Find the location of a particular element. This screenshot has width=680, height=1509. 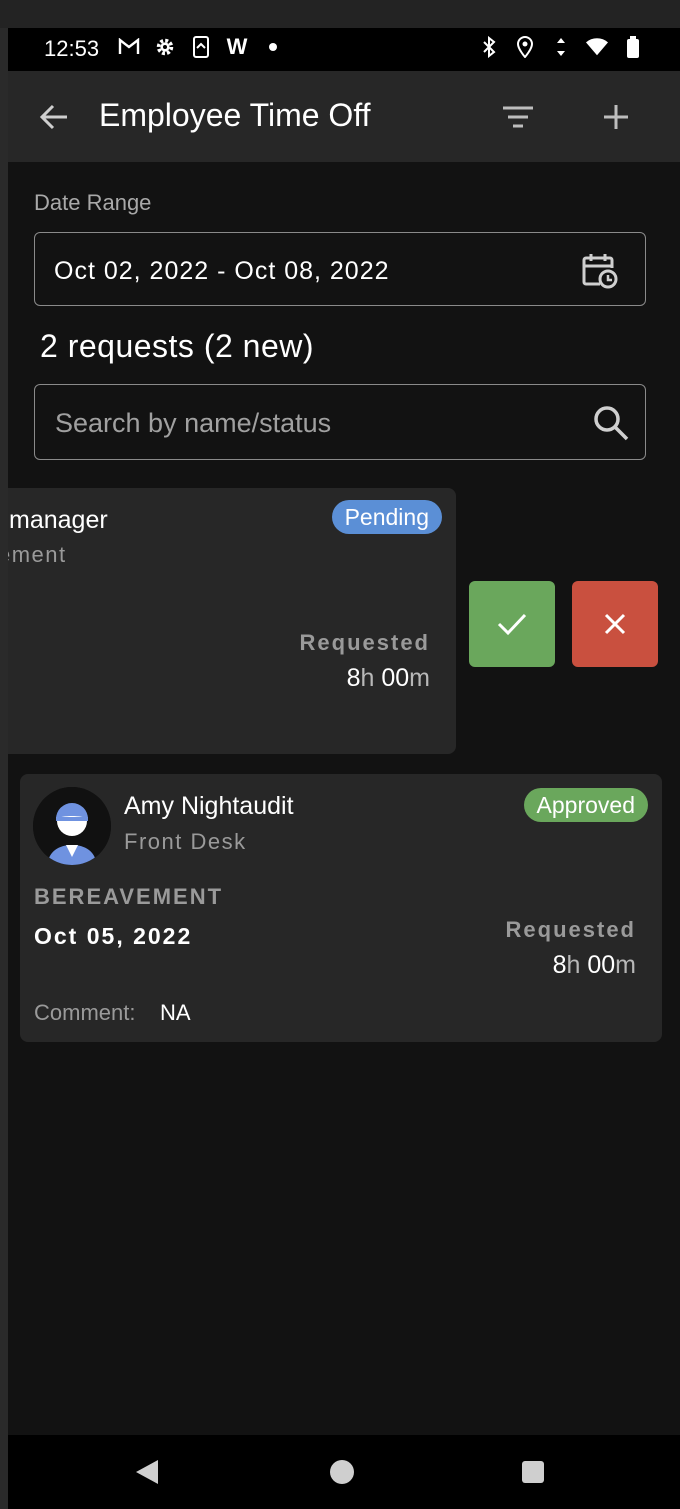

filter-icon is located at coordinates (518, 117).